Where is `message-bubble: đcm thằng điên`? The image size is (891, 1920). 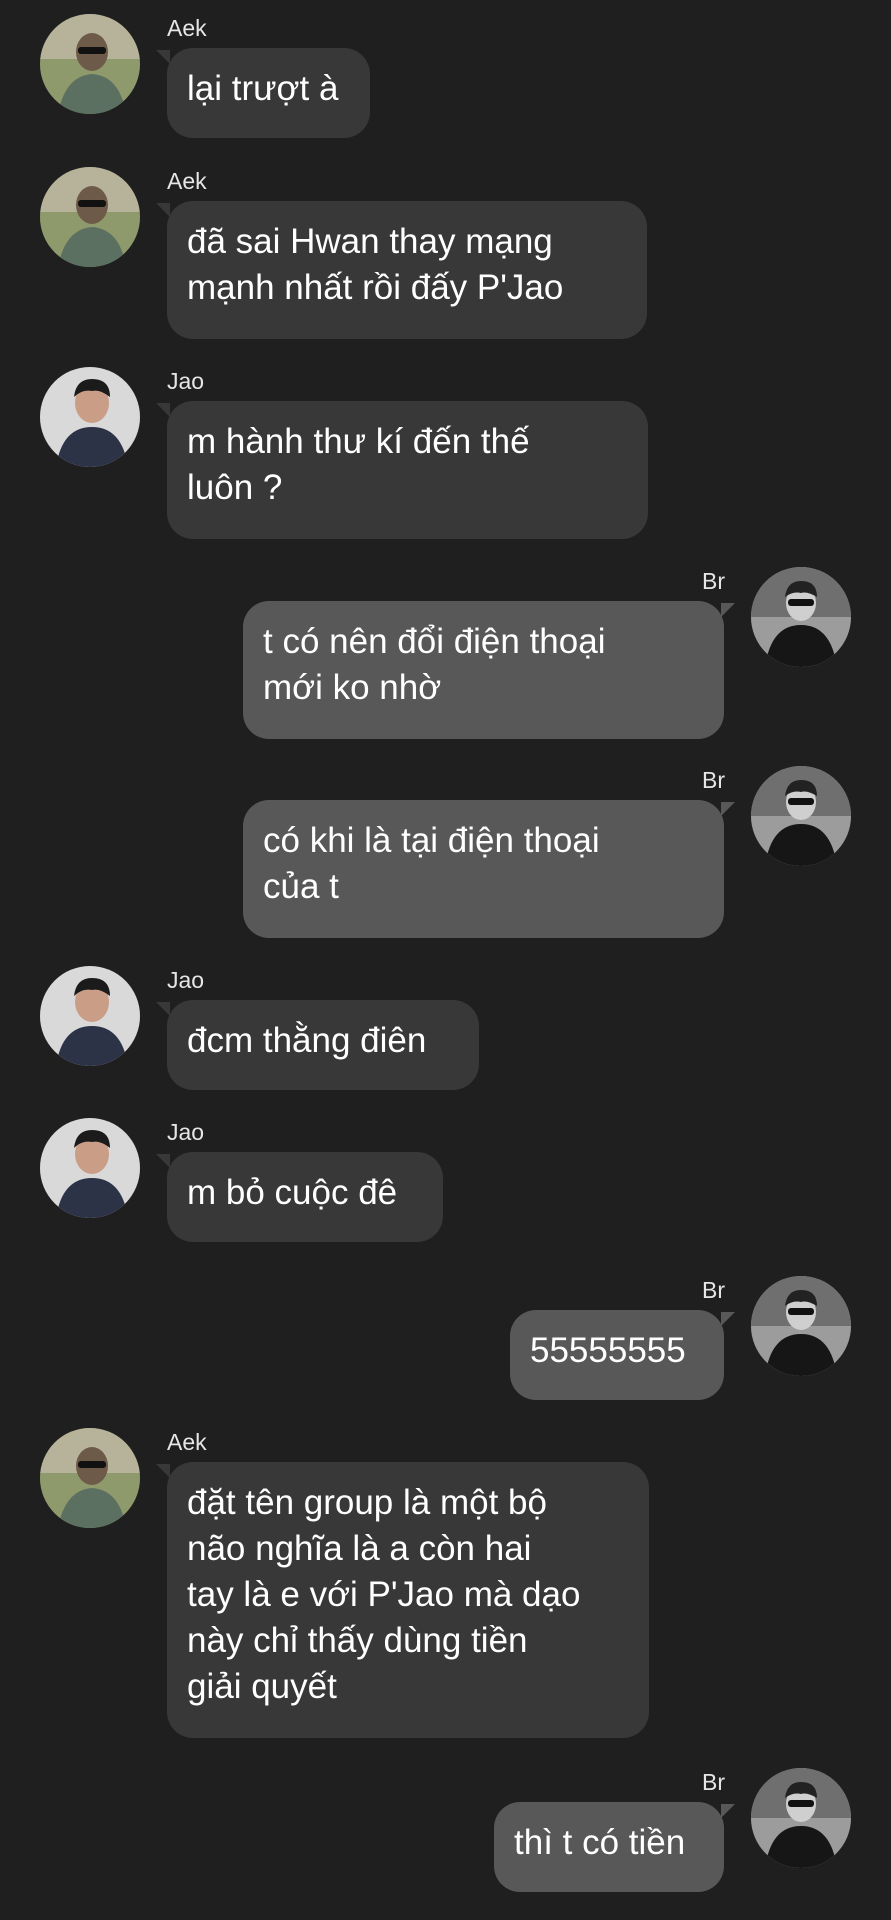 message-bubble: đcm thằng điên is located at coordinates (323, 1045).